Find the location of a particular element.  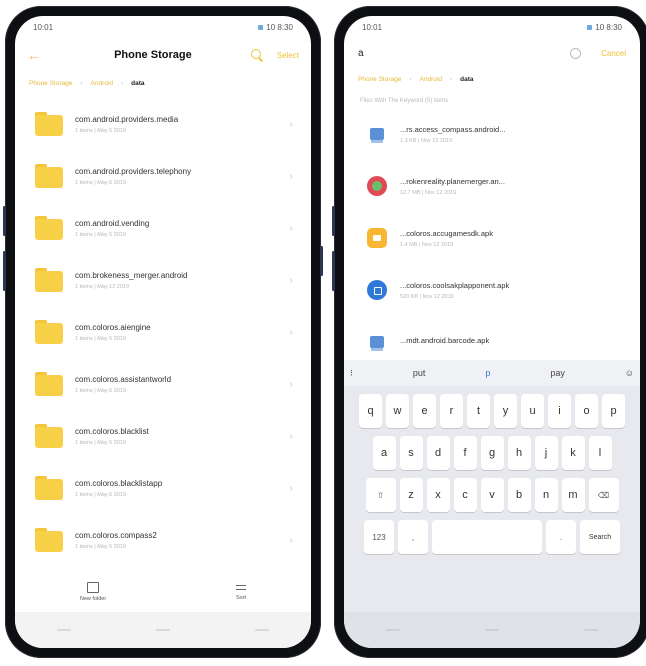

key: u is located at coordinates (532, 411).